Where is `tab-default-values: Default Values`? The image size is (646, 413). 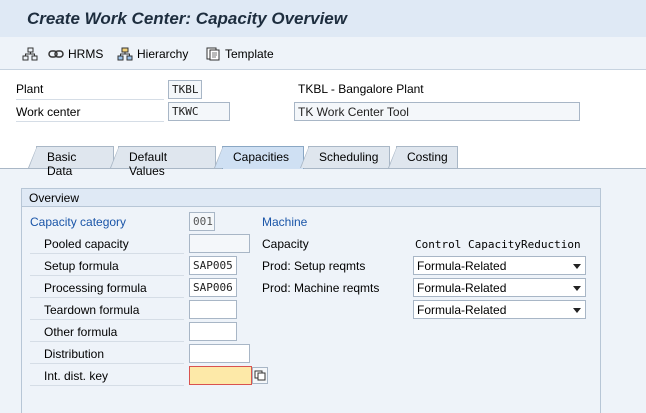
tab-default-values: Default Values is located at coordinates (163, 162).